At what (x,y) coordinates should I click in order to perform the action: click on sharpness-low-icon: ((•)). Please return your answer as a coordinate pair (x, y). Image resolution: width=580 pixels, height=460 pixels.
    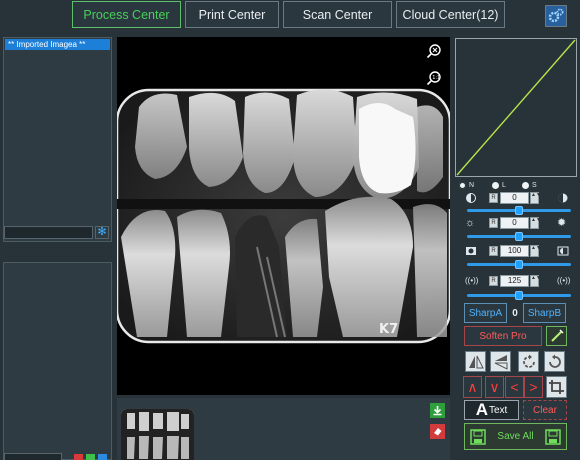
    Looking at the image, I should click on (472, 280).